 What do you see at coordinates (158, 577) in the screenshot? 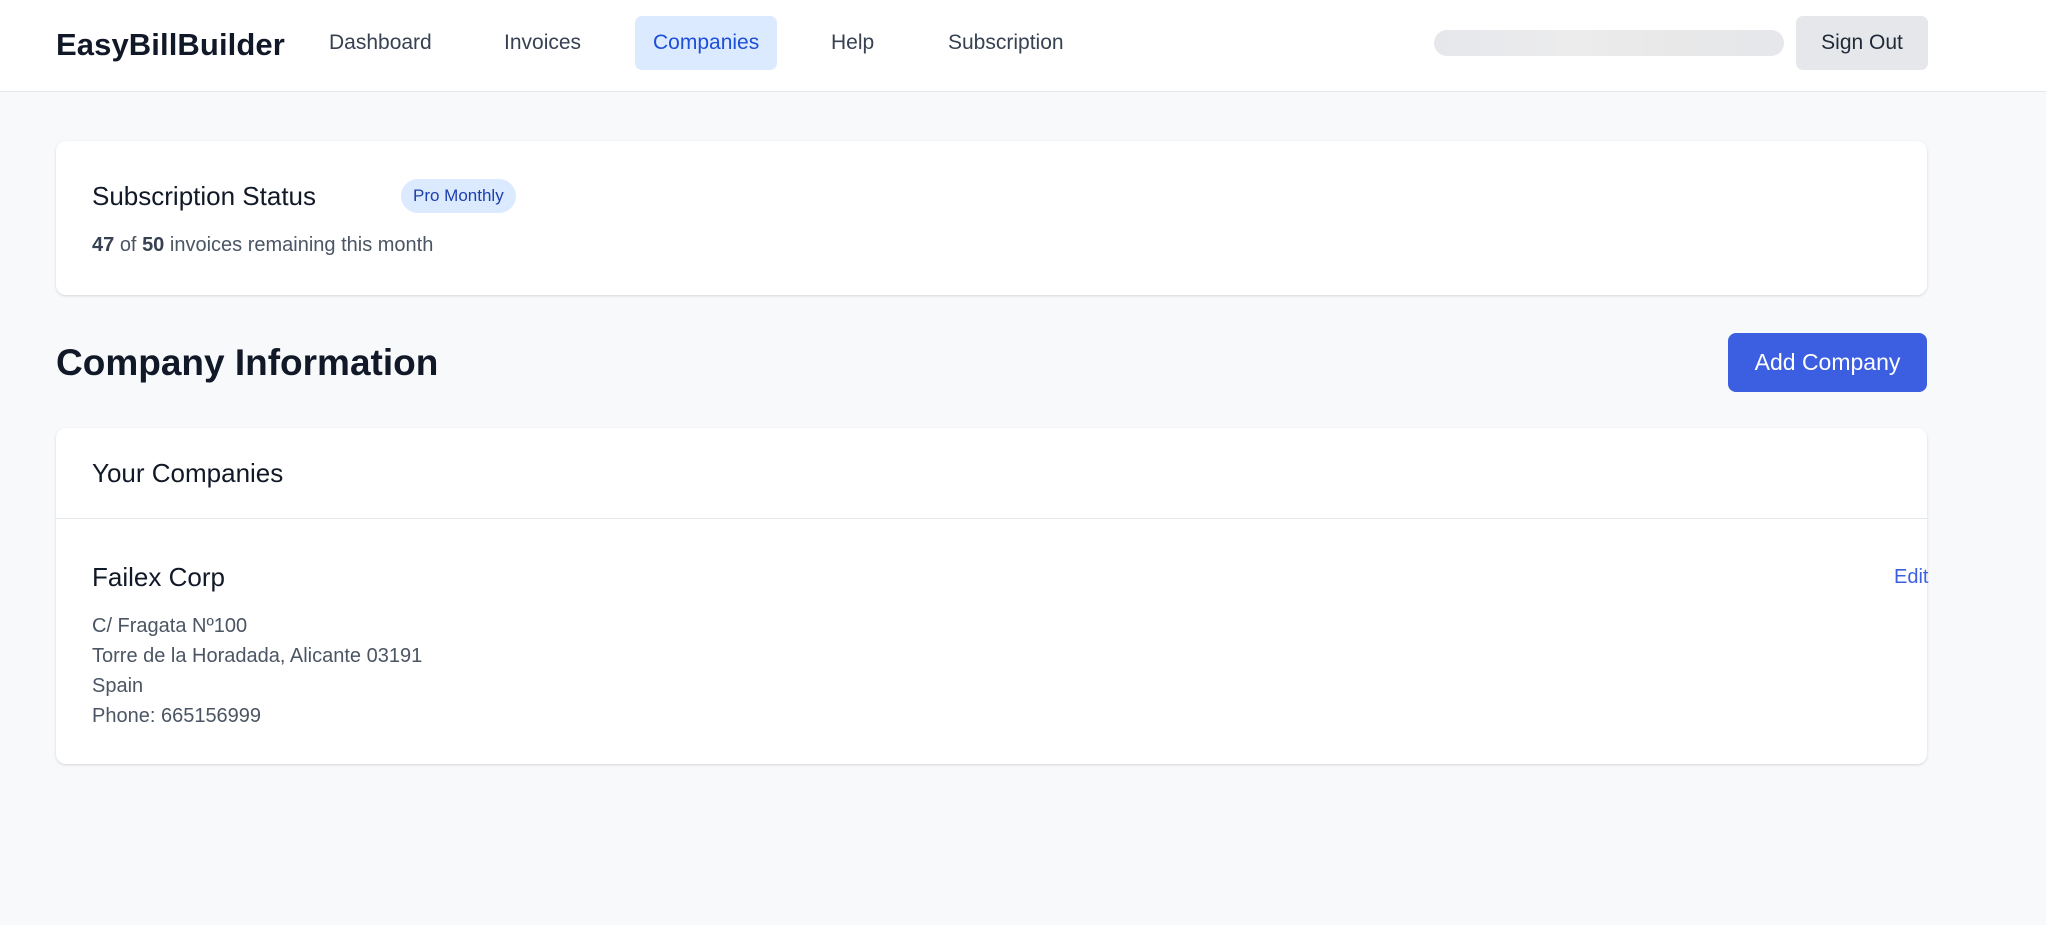
I see `company-name: Failex Corp` at bounding box center [158, 577].